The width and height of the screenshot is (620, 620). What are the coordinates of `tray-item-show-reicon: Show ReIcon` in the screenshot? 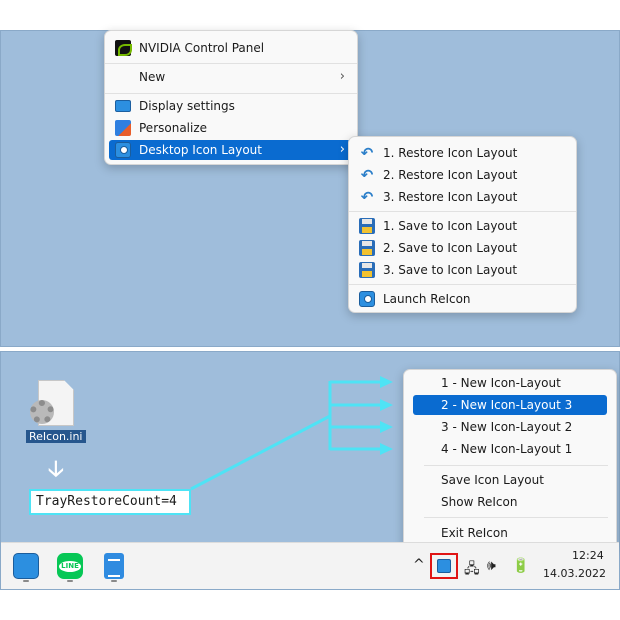 It's located at (510, 502).